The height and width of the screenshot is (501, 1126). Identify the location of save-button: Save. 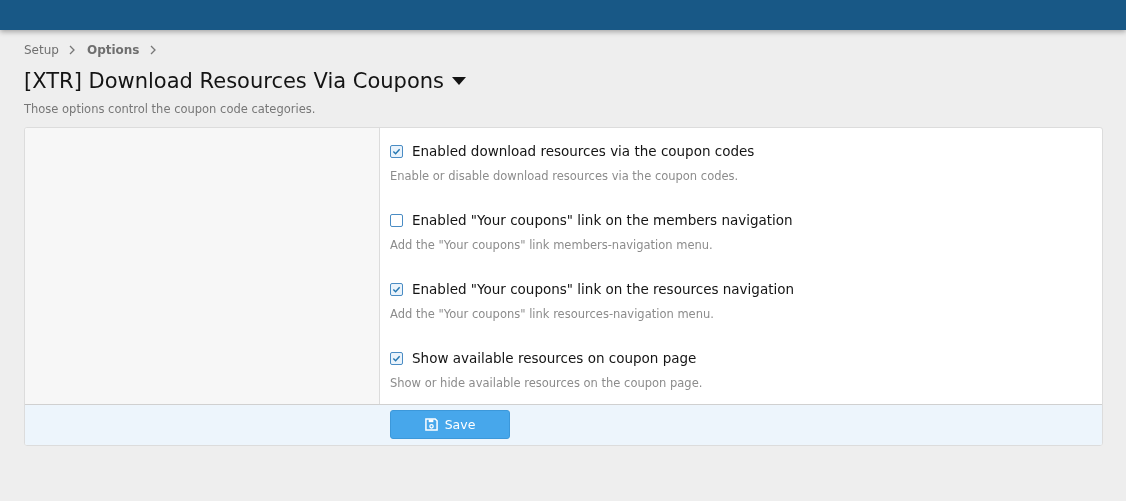
(450, 424).